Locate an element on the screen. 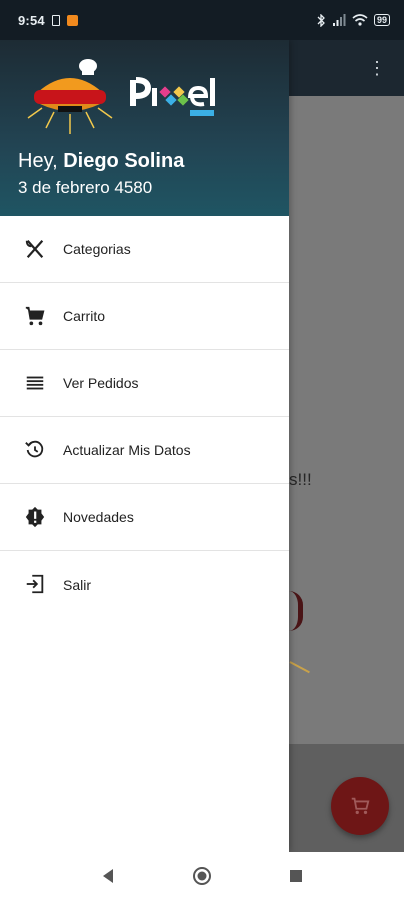  recents-square-icon is located at coordinates (296, 876).